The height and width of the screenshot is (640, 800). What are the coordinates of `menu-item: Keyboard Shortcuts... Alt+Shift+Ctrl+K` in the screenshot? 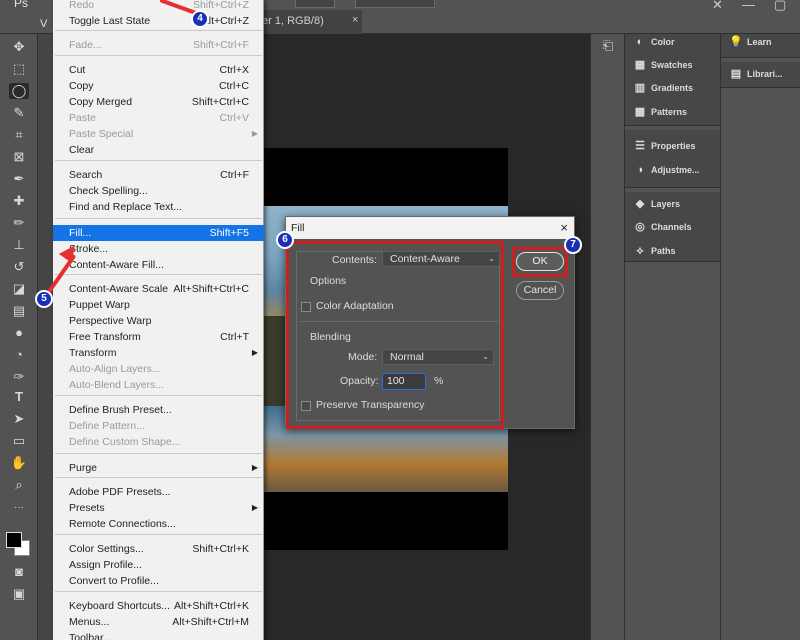 It's located at (158, 606).